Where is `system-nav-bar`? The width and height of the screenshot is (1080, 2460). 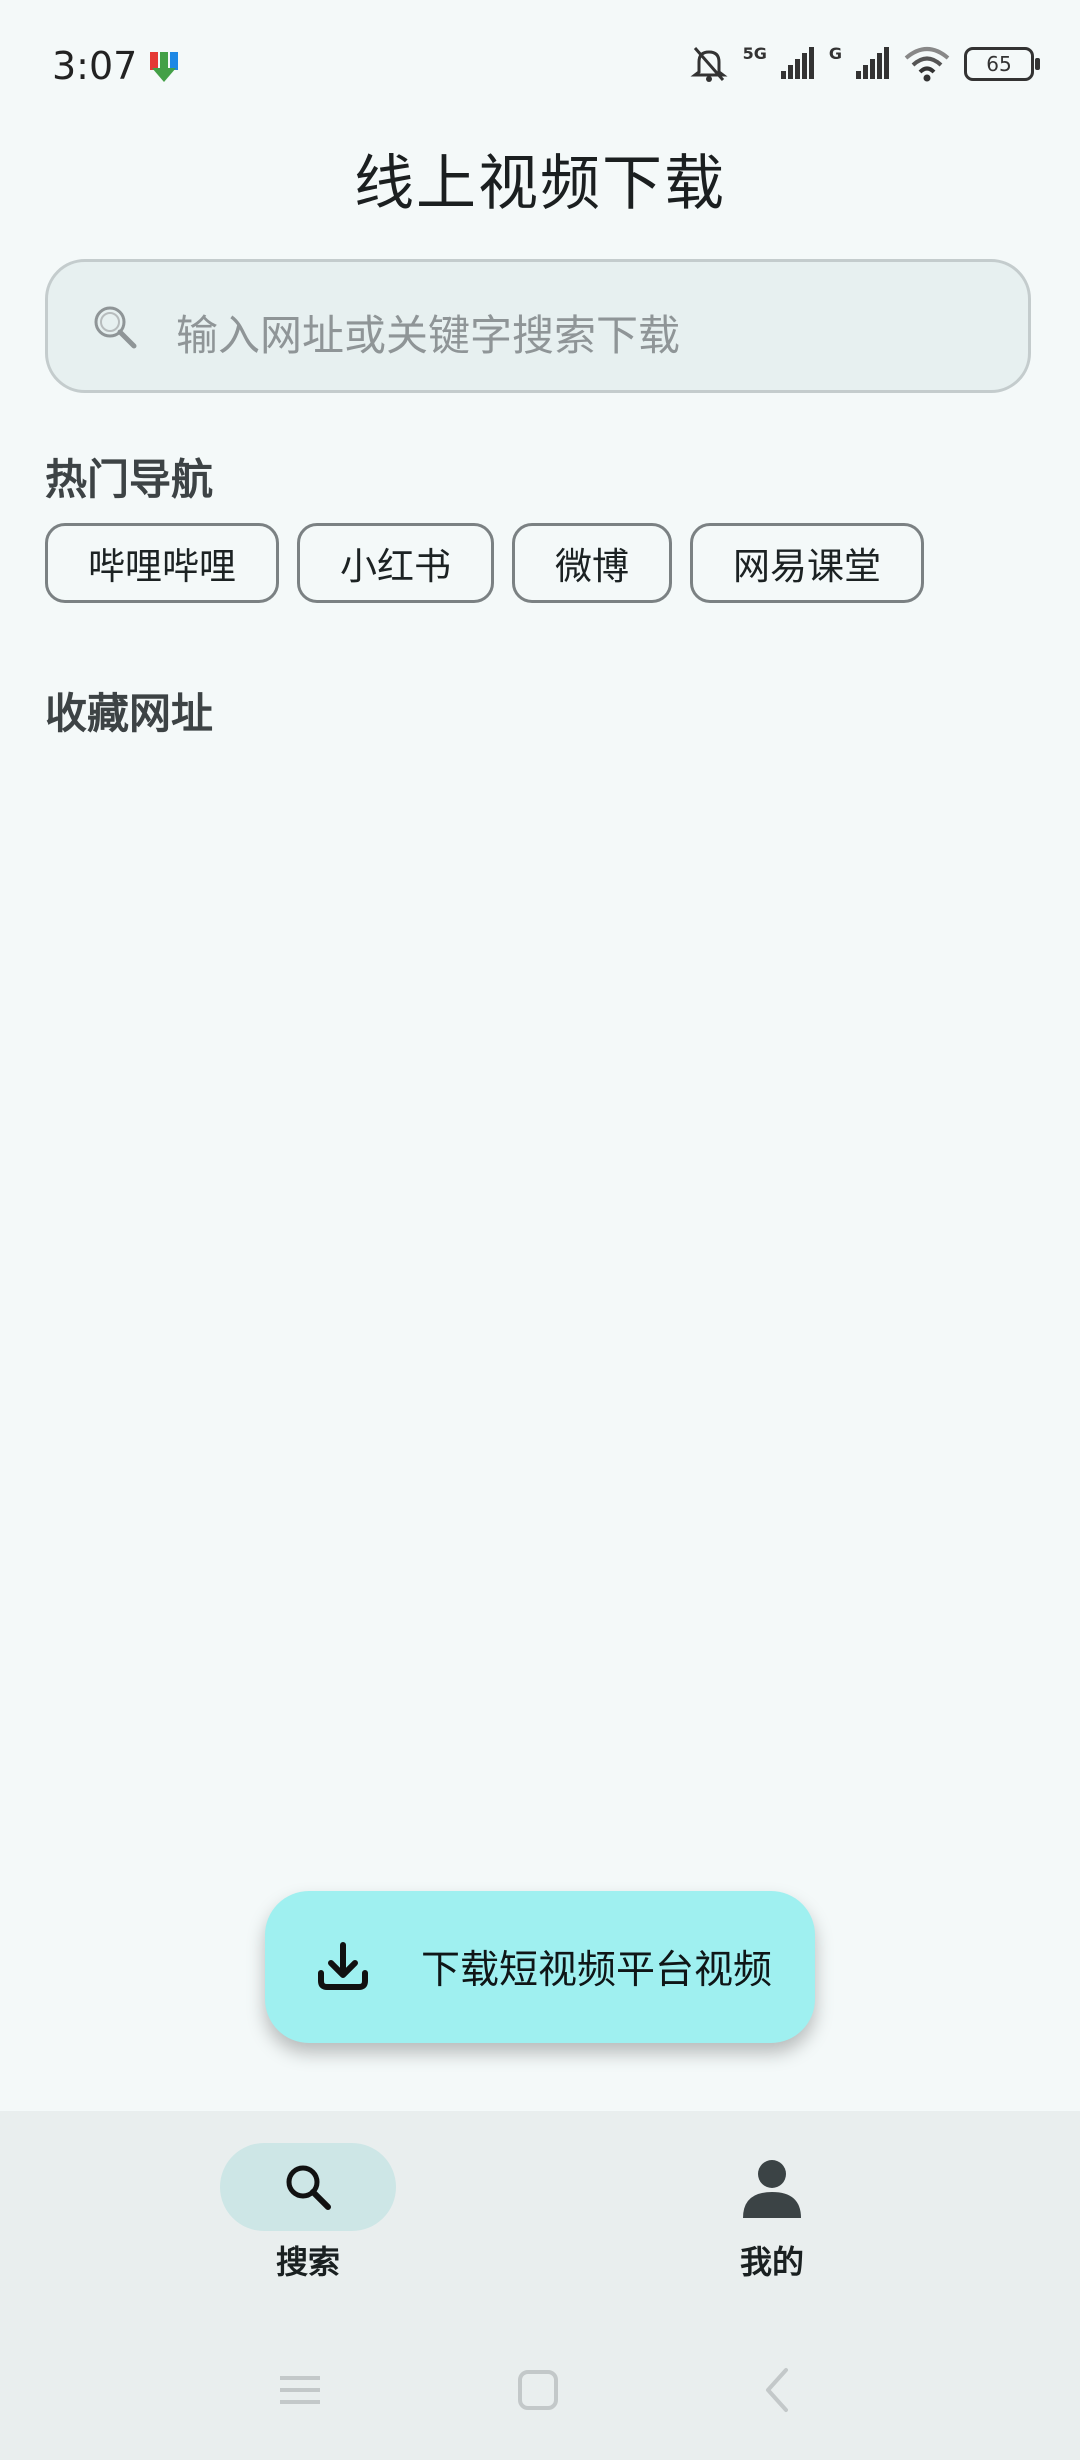 system-nav-bar is located at coordinates (540, 2395).